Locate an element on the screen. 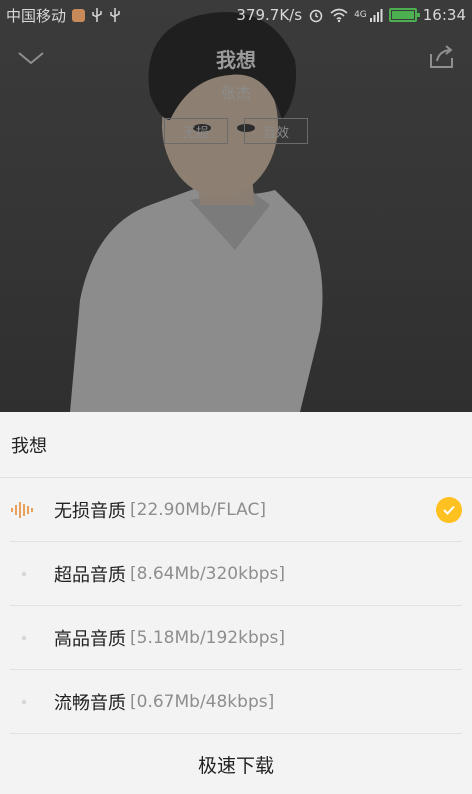  option-info: [8.64Mb/320kbps] is located at coordinates (208, 573).